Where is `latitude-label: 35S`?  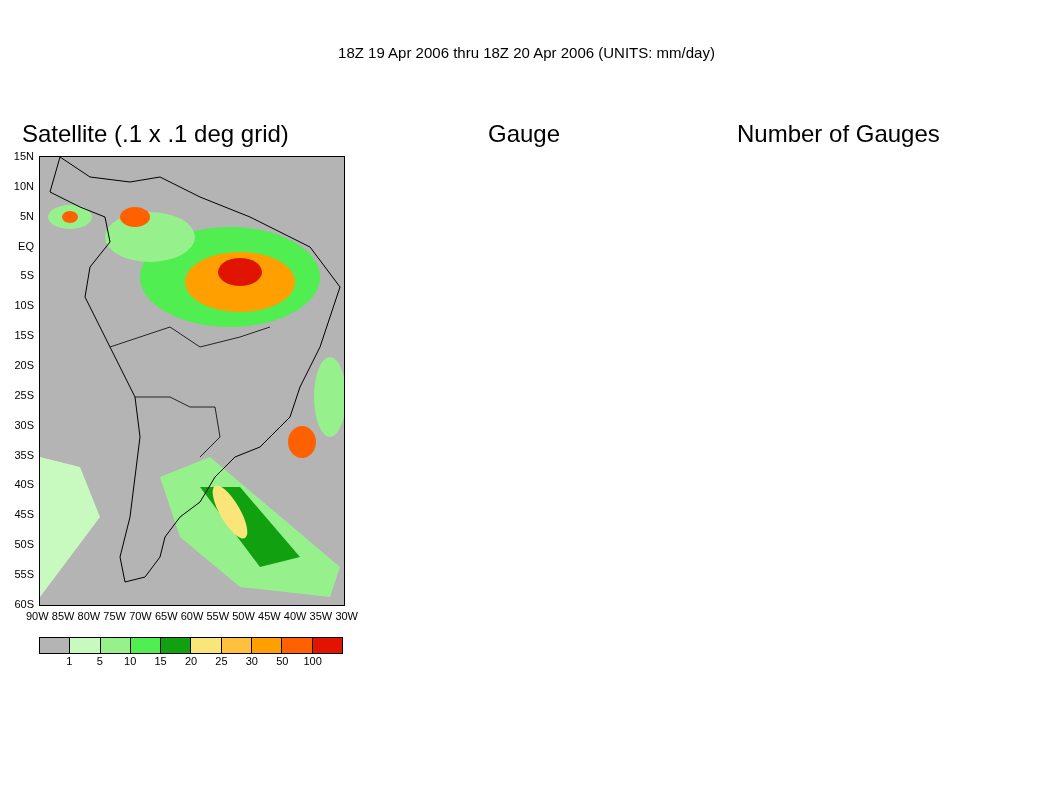 latitude-label: 35S is located at coordinates (24, 454).